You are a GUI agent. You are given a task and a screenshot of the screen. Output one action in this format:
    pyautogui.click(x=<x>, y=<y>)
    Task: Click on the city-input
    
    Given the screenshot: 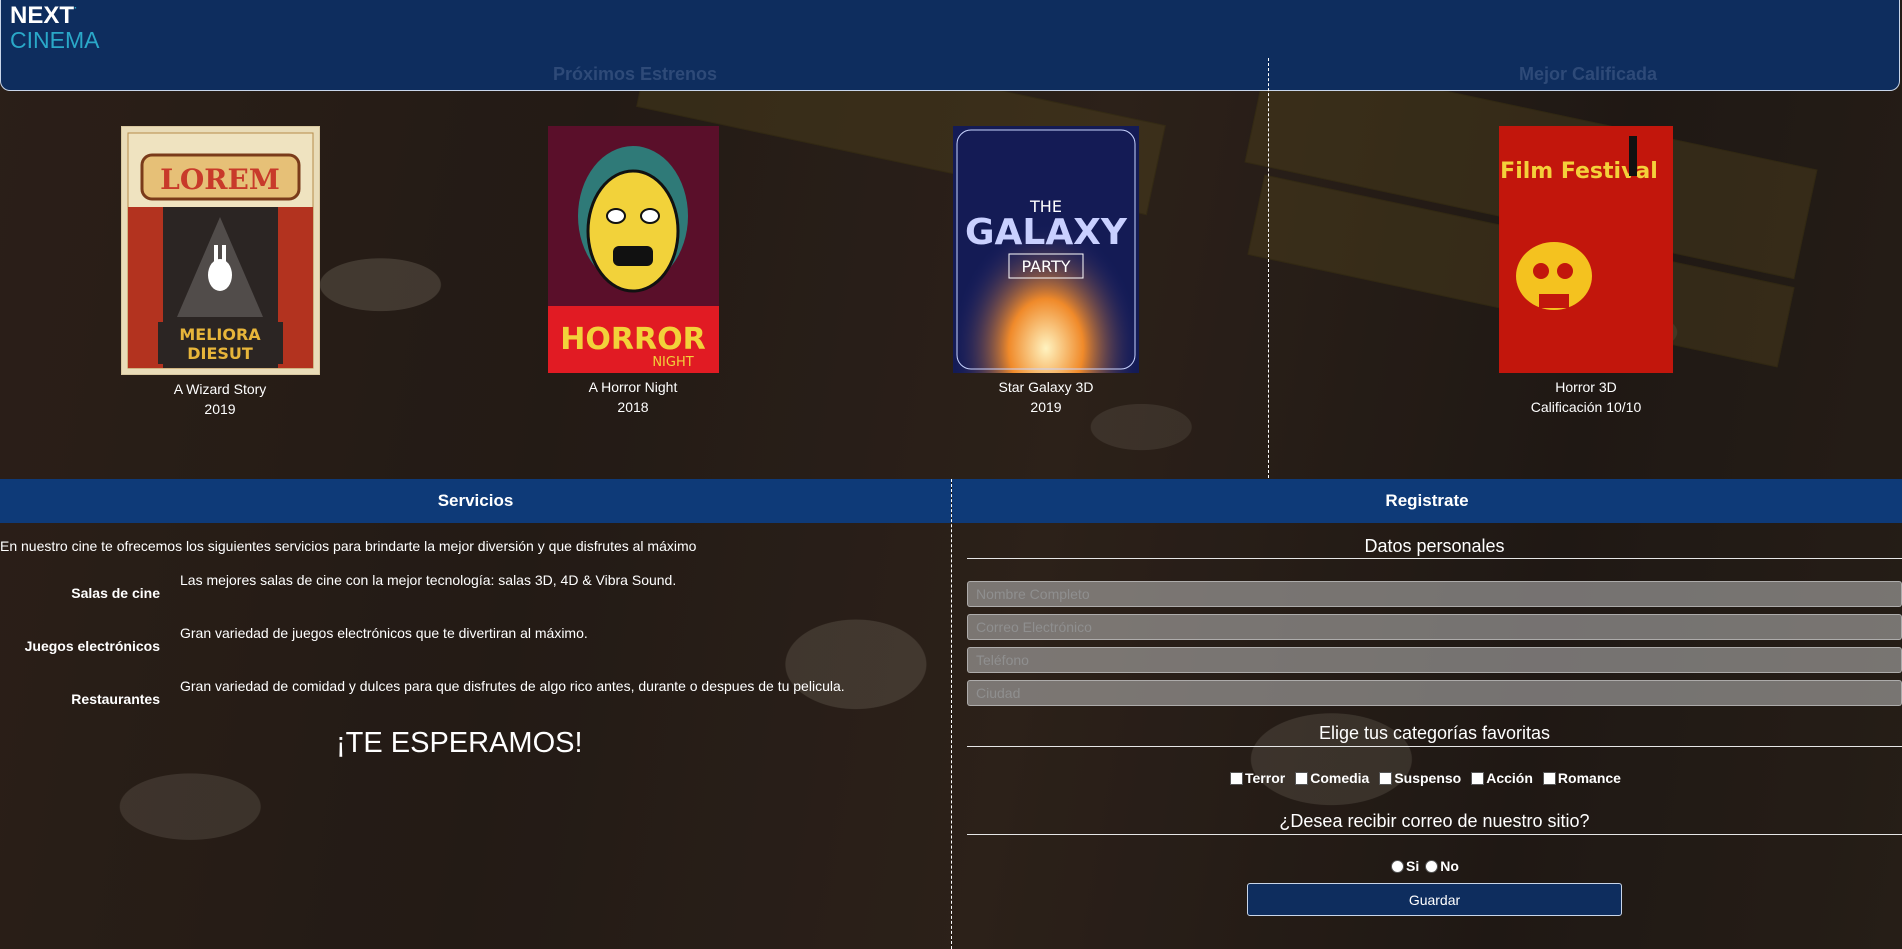 What is the action you would take?
    pyautogui.click(x=1434, y=693)
    